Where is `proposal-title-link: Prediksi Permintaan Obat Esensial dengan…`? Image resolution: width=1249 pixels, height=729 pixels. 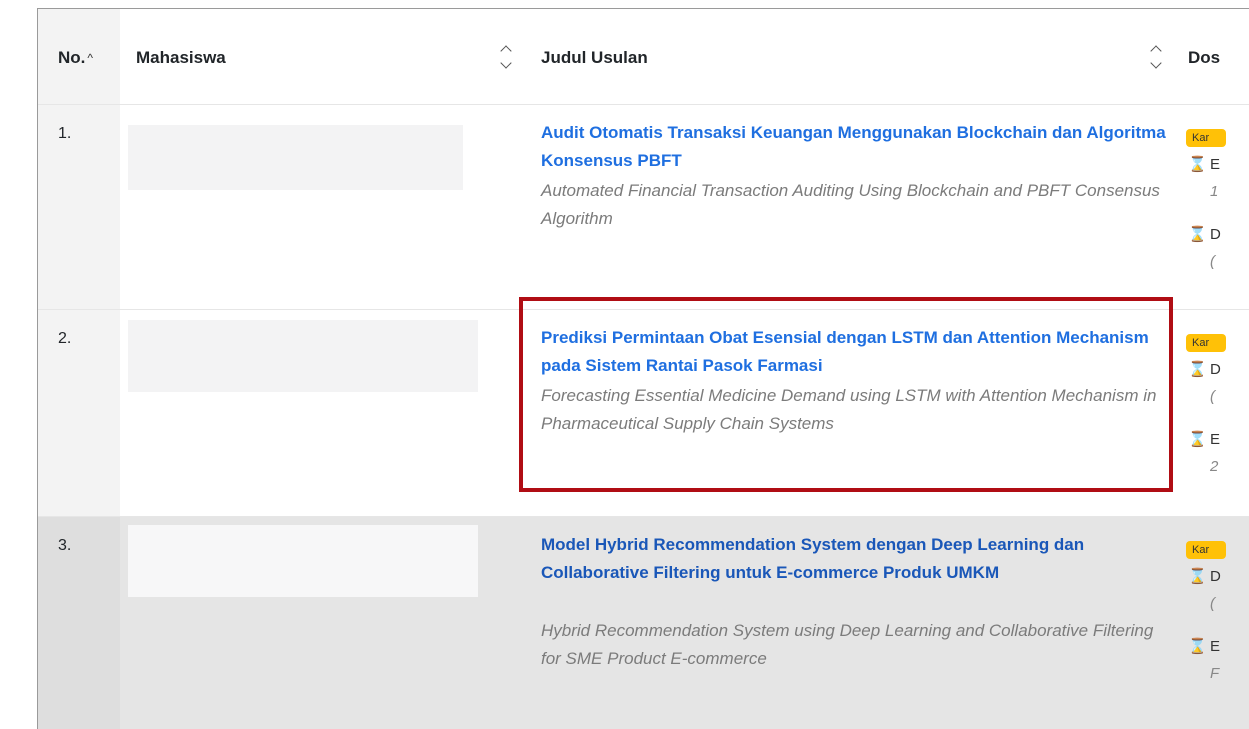
proposal-title-link: Prediksi Permintaan Obat Esensial dengan… is located at coordinates (853, 352).